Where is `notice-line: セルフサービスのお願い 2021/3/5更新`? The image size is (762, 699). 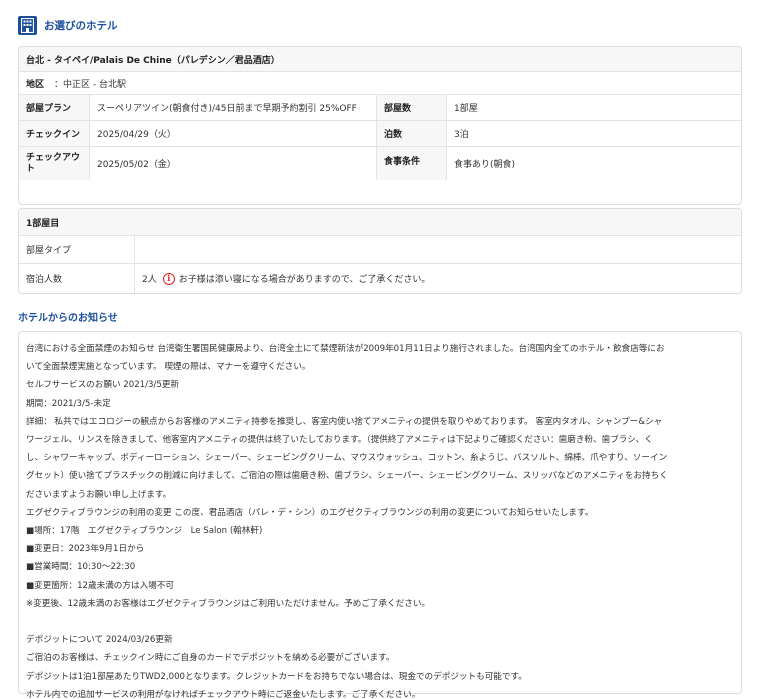 notice-line: セルフサービスのお願い 2021/3/5更新 is located at coordinates (103, 385).